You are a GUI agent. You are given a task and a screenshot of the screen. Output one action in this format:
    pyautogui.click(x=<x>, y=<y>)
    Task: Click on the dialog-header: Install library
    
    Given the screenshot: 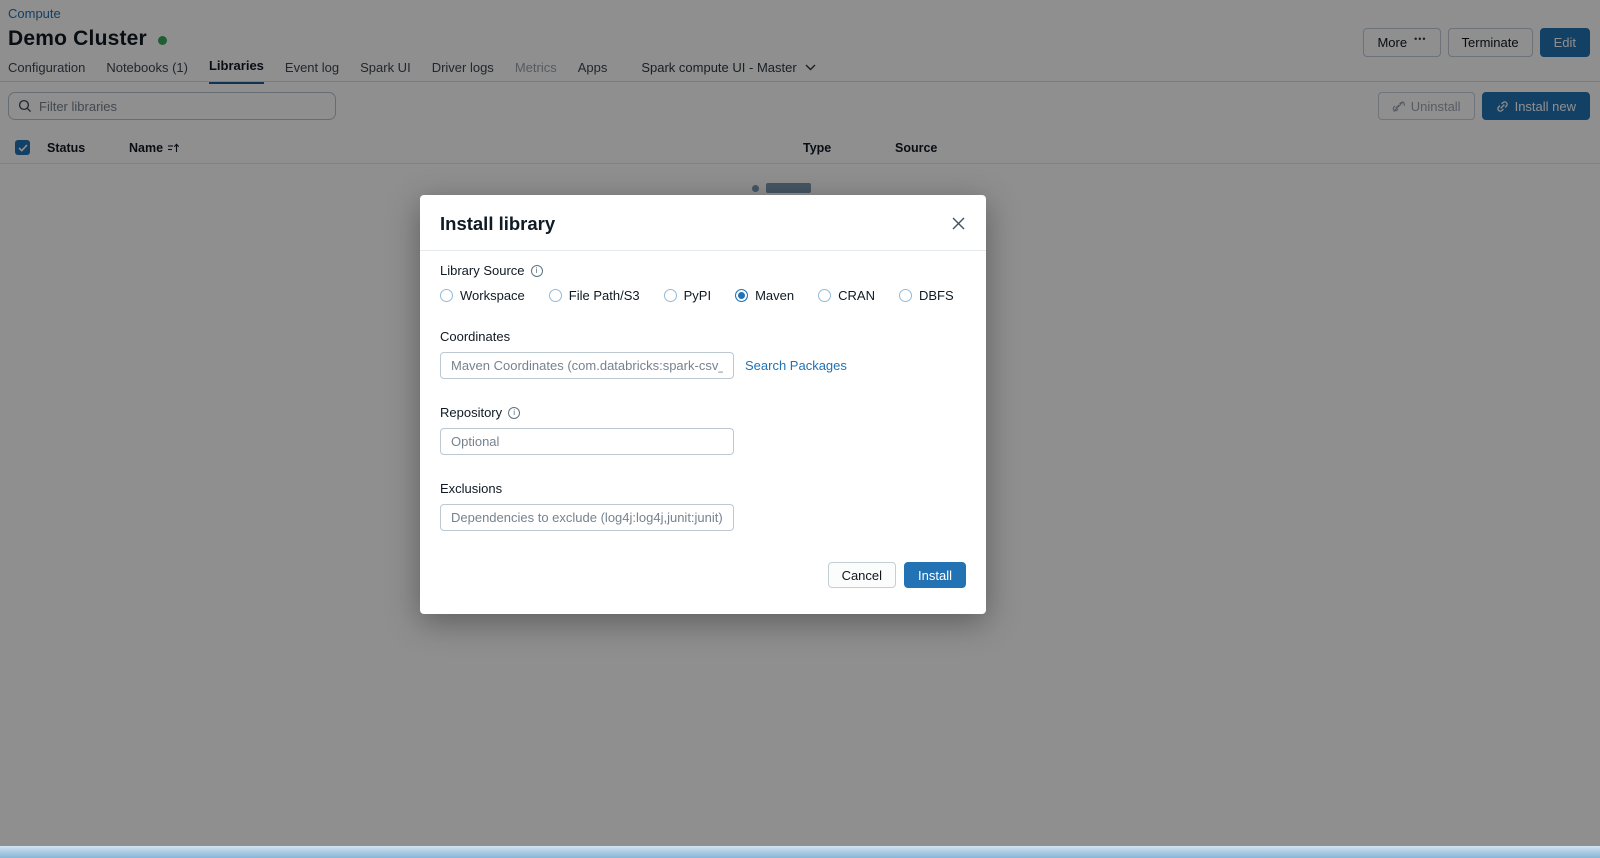 What is the action you would take?
    pyautogui.click(x=703, y=223)
    